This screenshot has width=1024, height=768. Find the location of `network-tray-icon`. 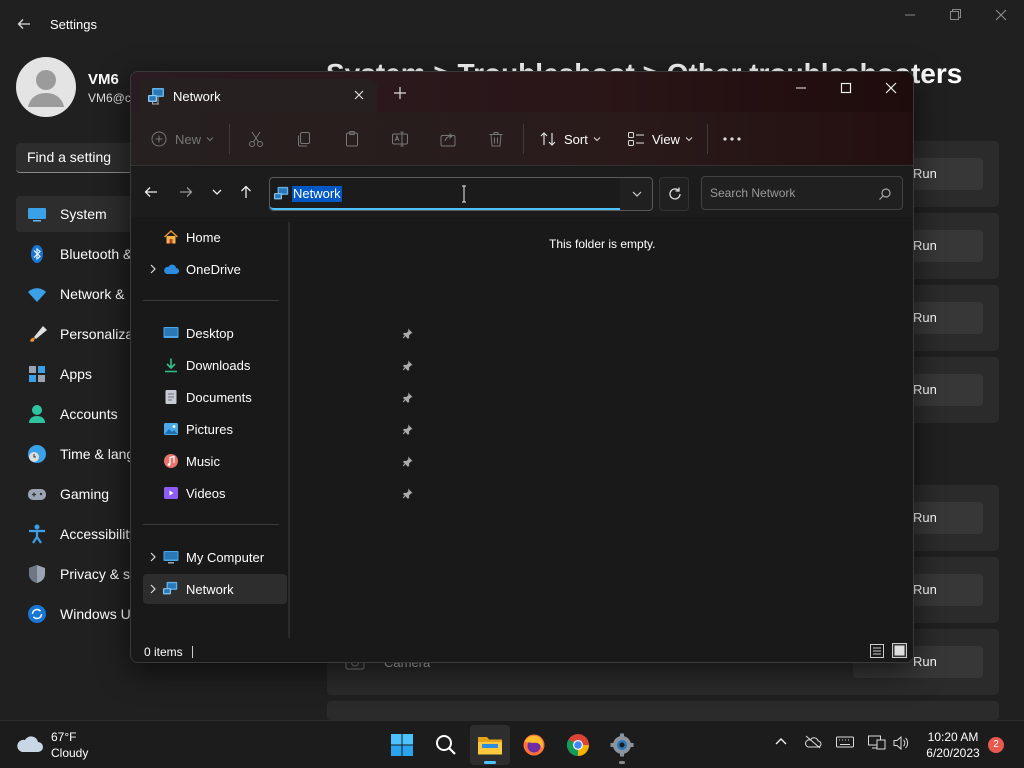

network-tray-icon is located at coordinates (877, 743).